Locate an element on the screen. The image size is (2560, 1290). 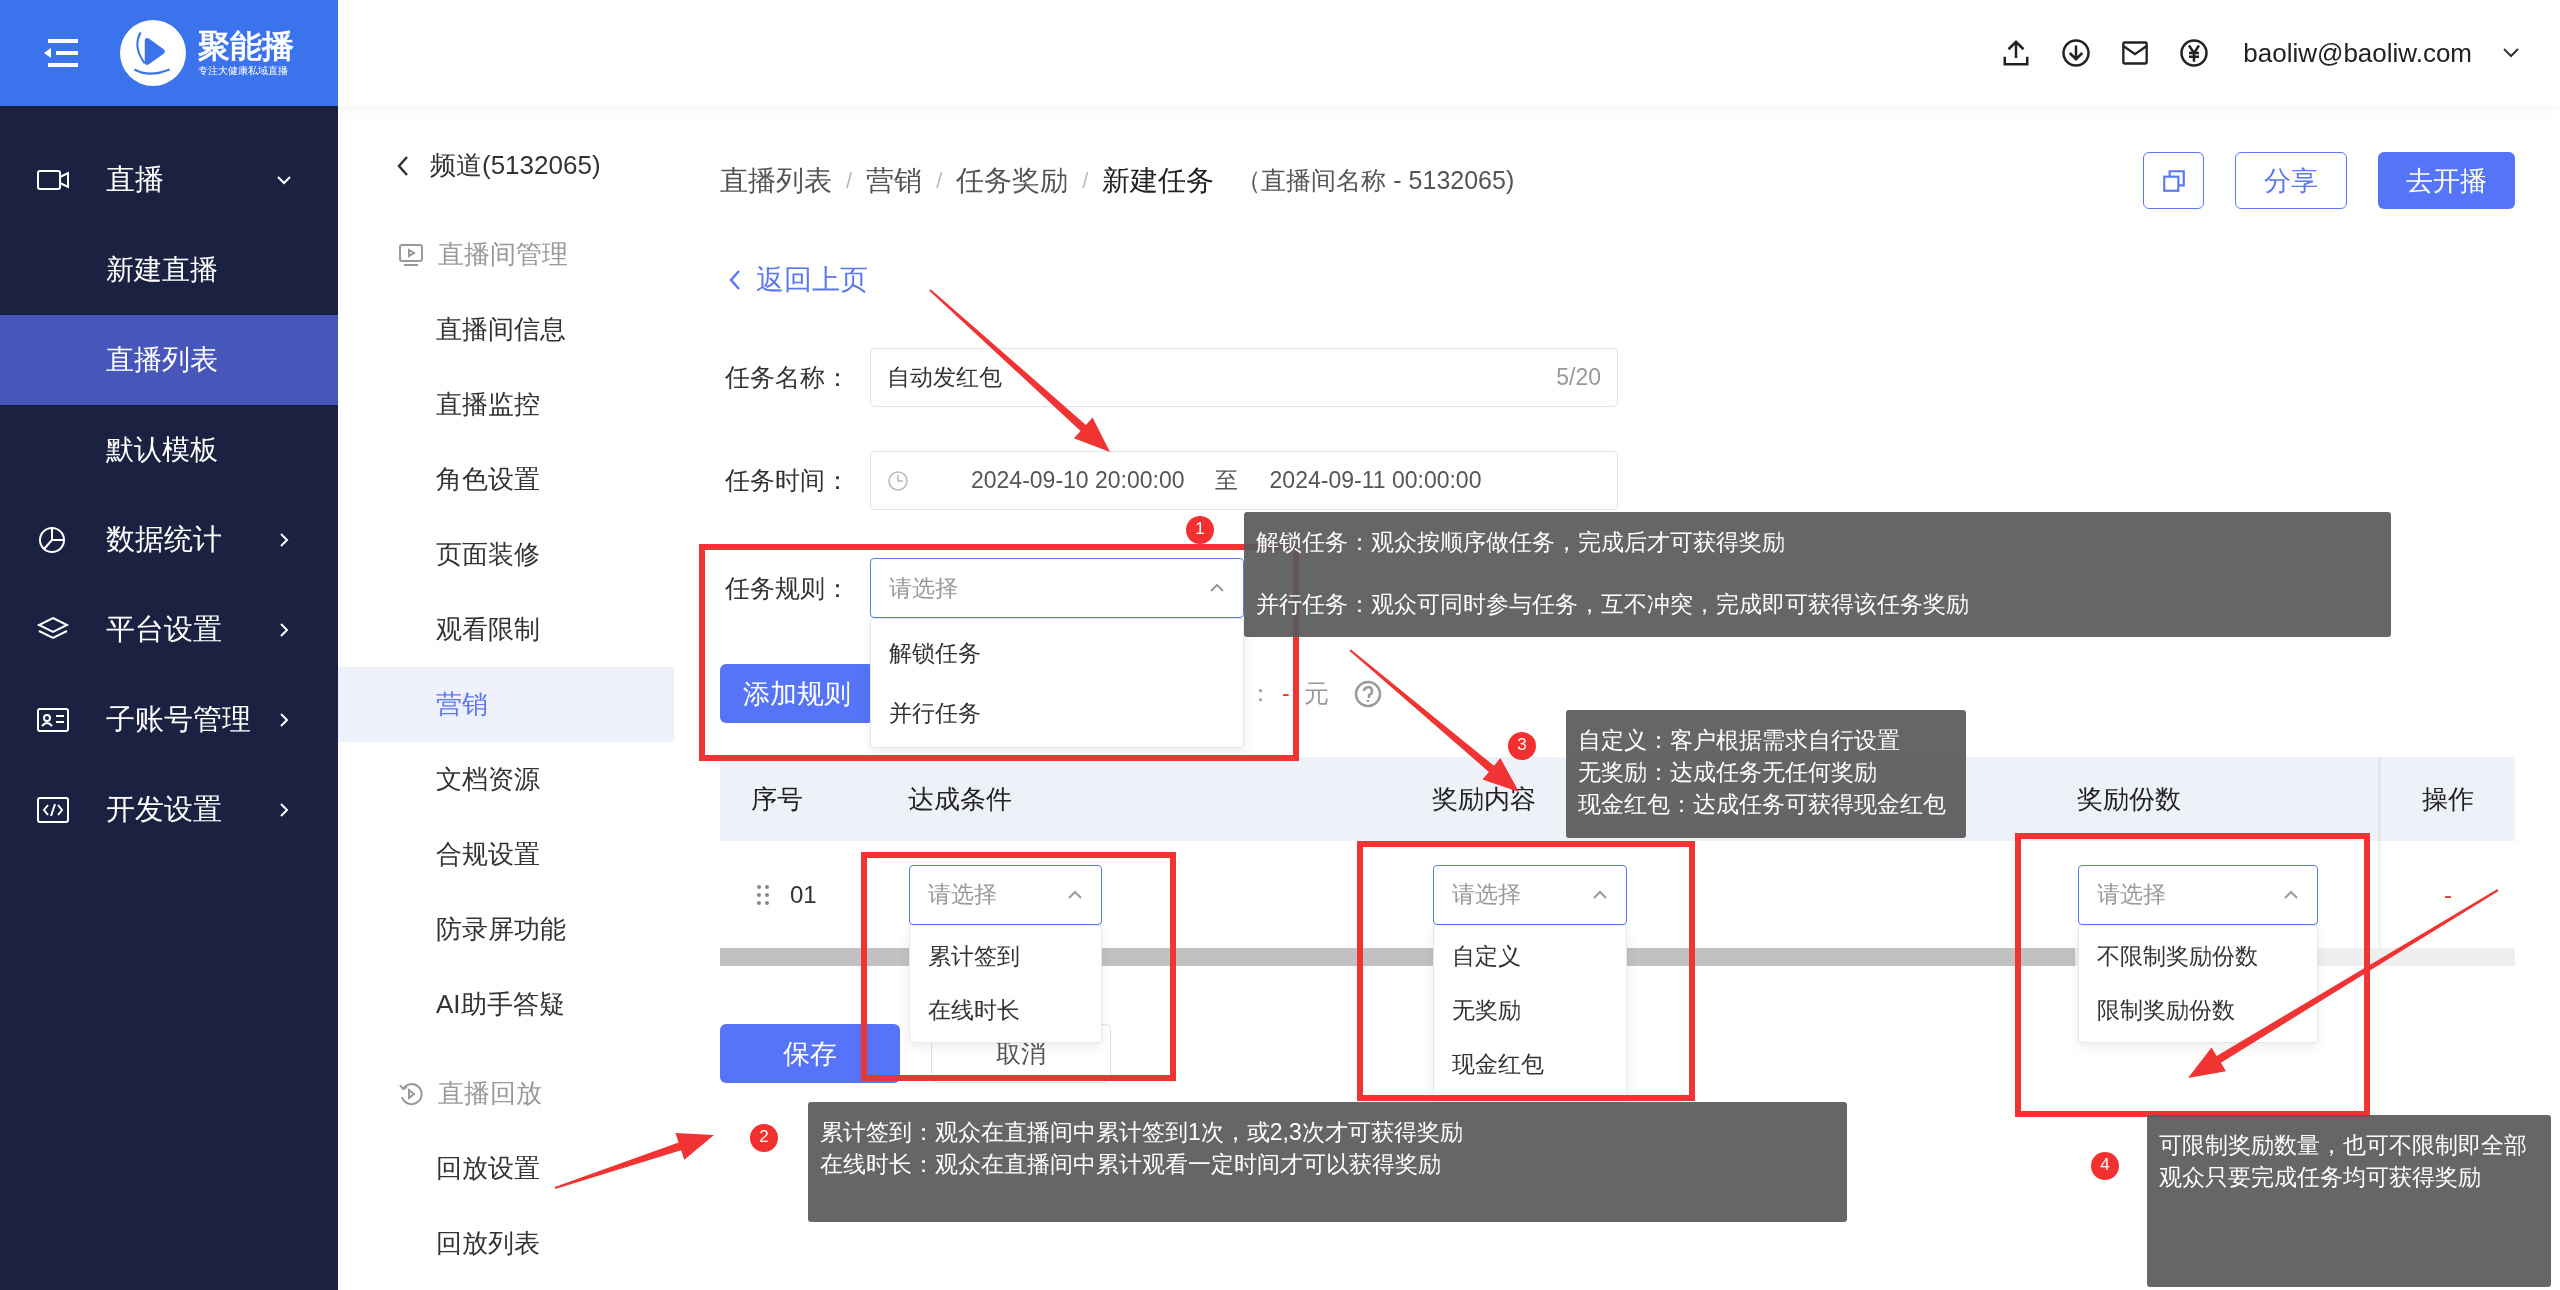
menu-icon is located at coordinates (62, 53).